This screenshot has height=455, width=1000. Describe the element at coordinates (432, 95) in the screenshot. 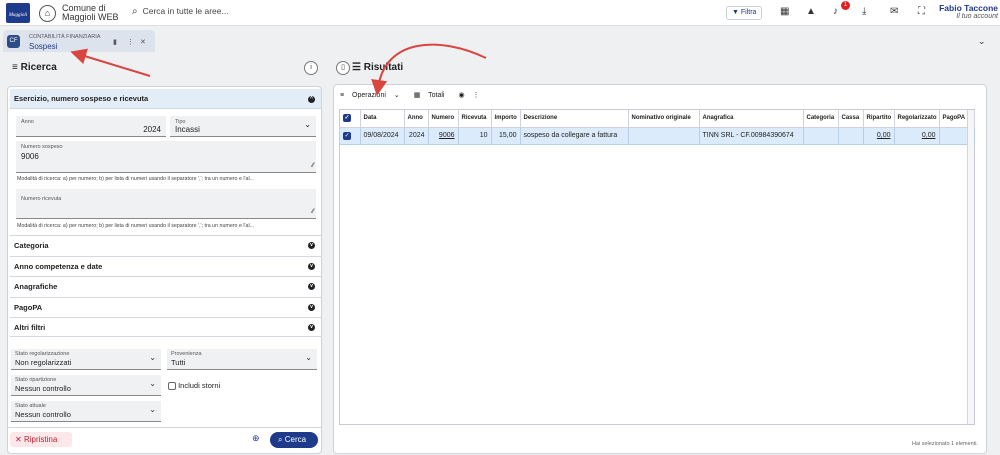

I see `totali-button: ▦ Totali` at that location.